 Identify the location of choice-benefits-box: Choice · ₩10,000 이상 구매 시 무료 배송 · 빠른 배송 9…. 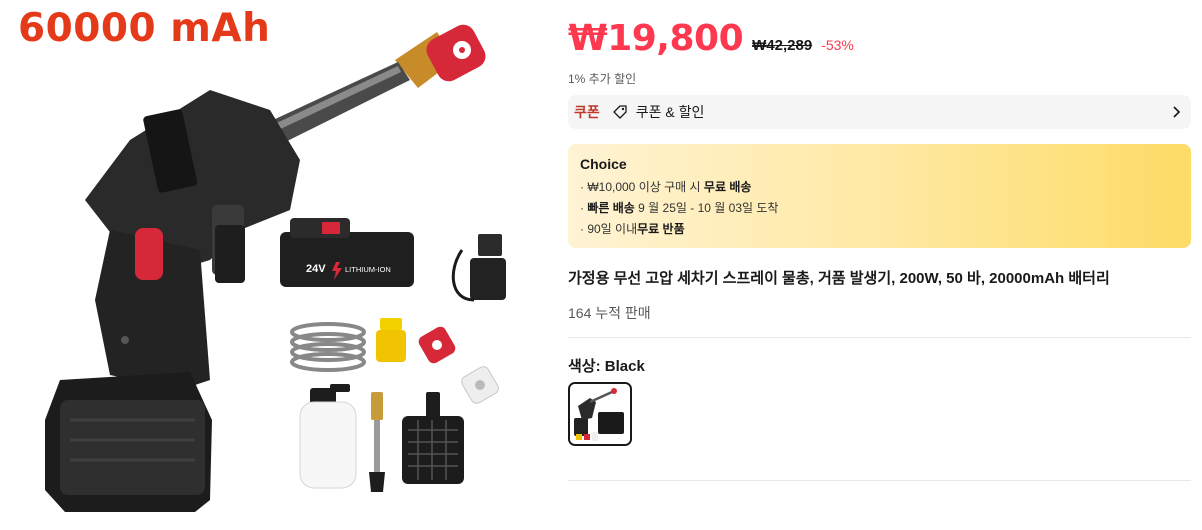
(879, 196).